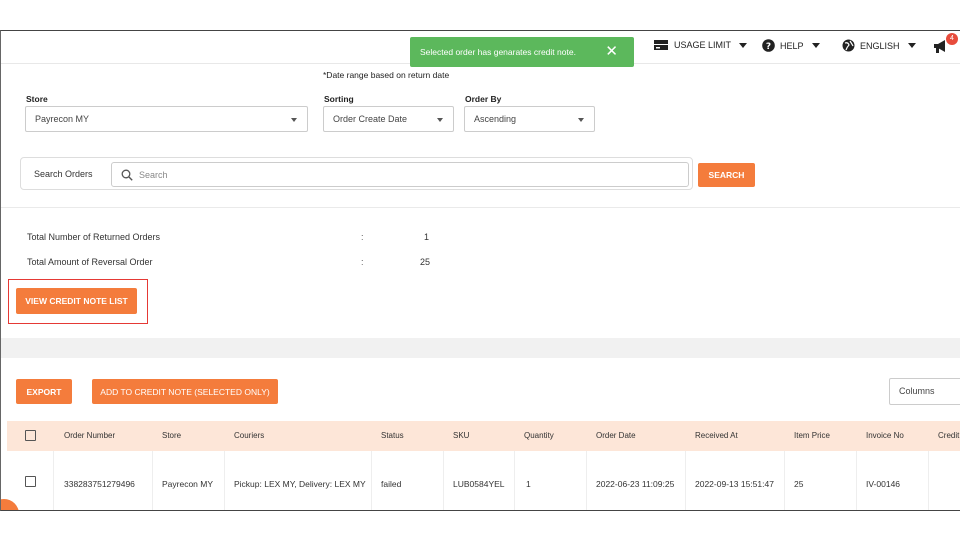 The image size is (960, 540). I want to click on language-menu: ENGLISH, so click(879, 45).